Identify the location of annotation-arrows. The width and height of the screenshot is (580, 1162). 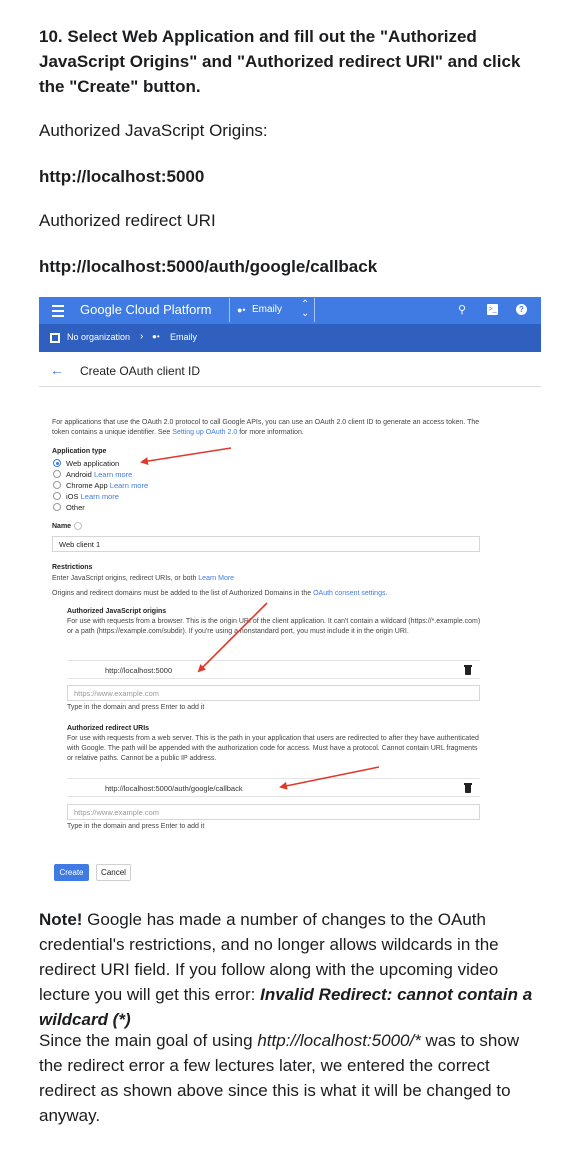
(260, 618).